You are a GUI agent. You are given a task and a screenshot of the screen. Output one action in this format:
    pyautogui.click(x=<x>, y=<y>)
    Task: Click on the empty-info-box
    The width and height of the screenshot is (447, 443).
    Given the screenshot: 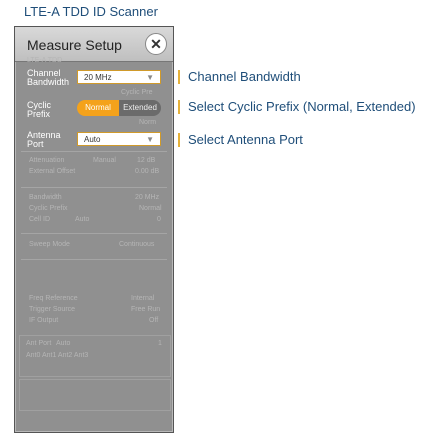 What is the action you would take?
    pyautogui.click(x=95, y=395)
    